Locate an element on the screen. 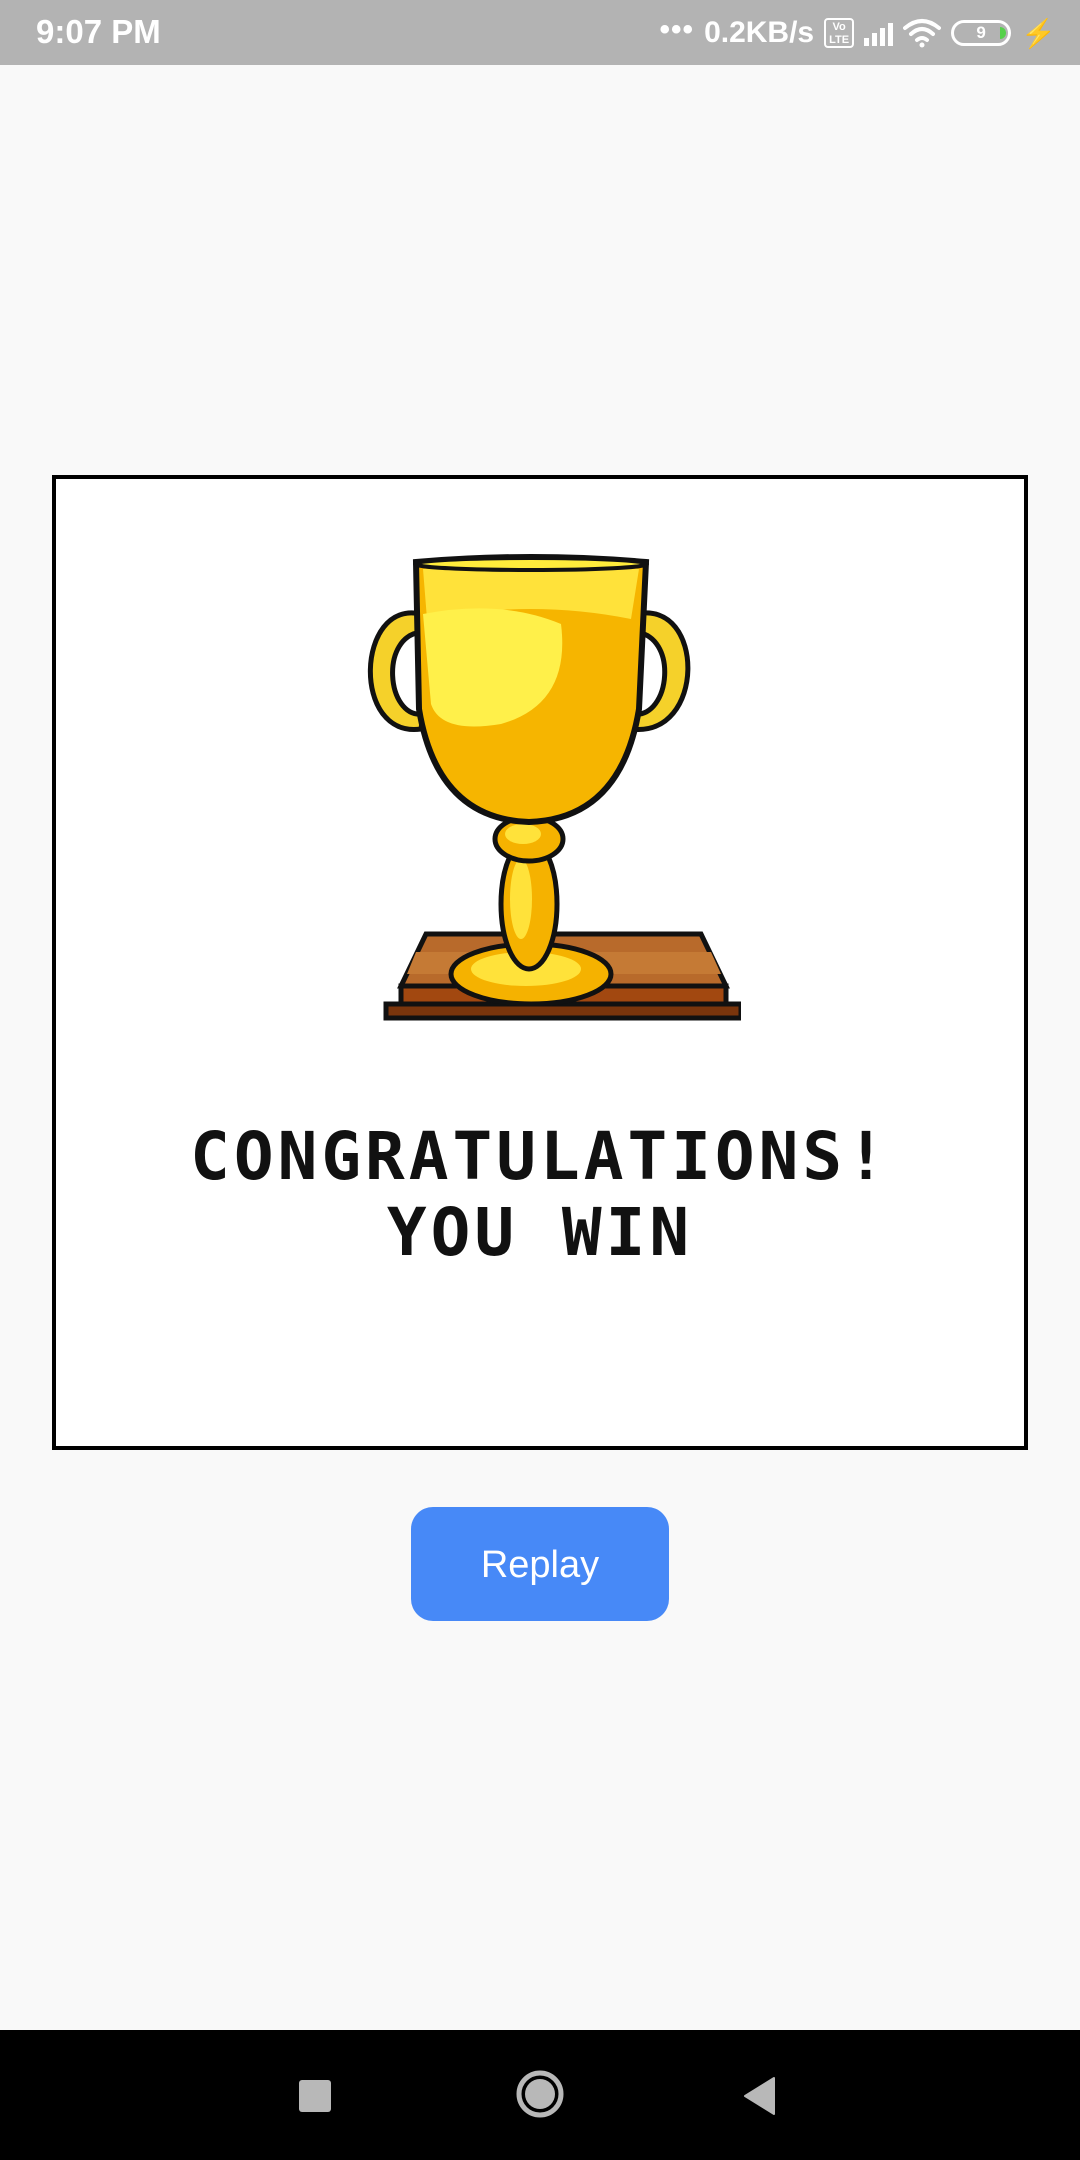 This screenshot has height=2160, width=1080. notification-dots: ••• is located at coordinates (677, 29).